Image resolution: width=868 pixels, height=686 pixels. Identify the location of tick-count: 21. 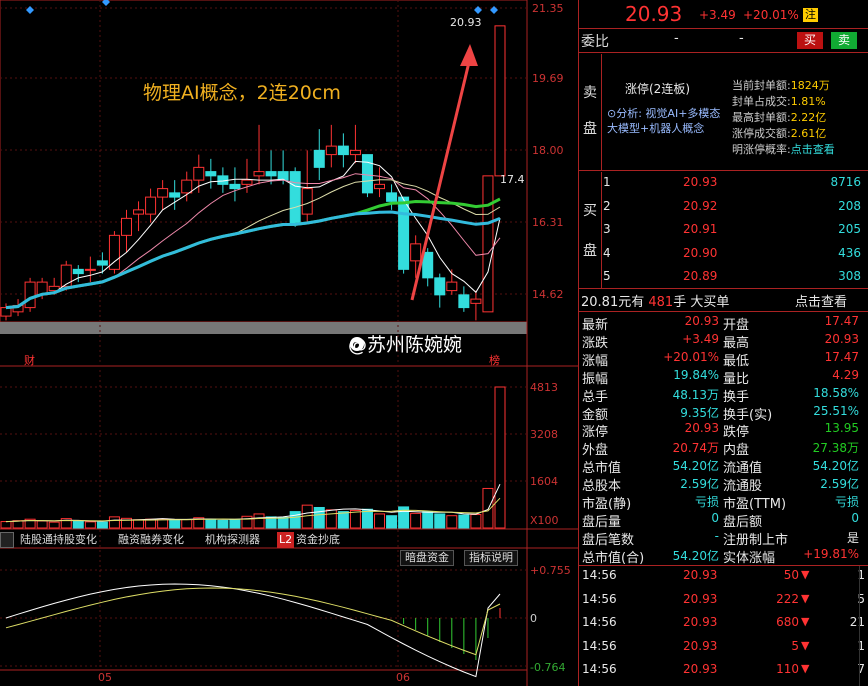
(857, 622).